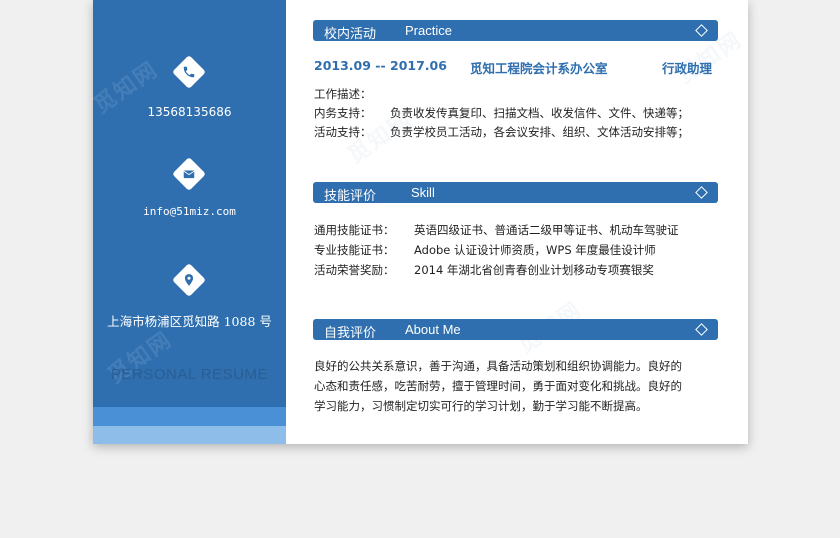 The height and width of the screenshot is (538, 840). Describe the element at coordinates (189, 280) in the screenshot. I see `location-icon` at that location.